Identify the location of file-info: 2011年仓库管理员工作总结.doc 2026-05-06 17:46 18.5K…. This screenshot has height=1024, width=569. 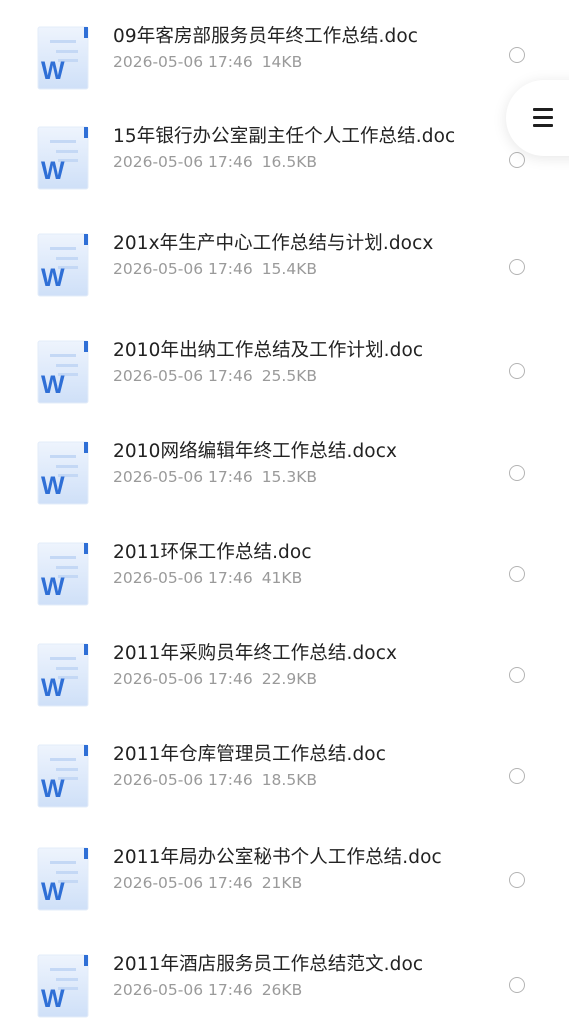
(285, 766).